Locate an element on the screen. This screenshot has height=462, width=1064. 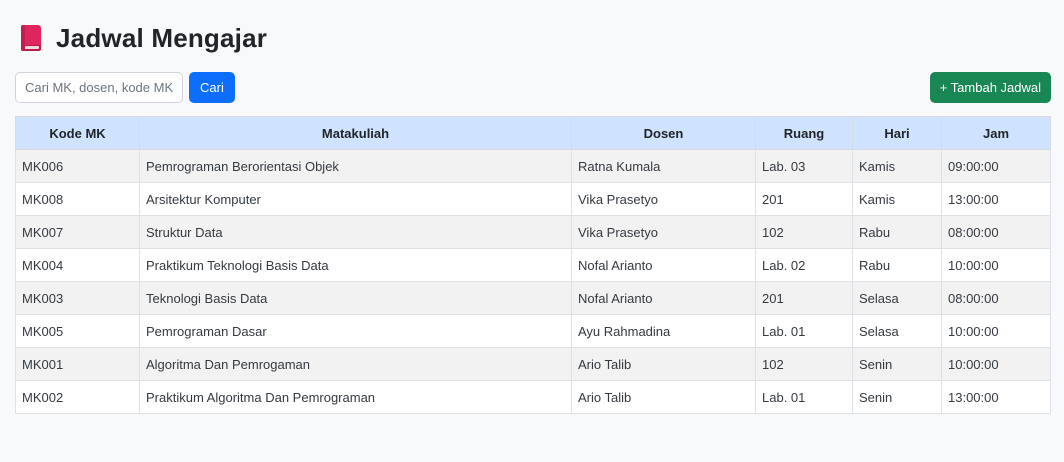
cell-matakuliah: Pemrograman Berorientasi Objek is located at coordinates (355, 166).